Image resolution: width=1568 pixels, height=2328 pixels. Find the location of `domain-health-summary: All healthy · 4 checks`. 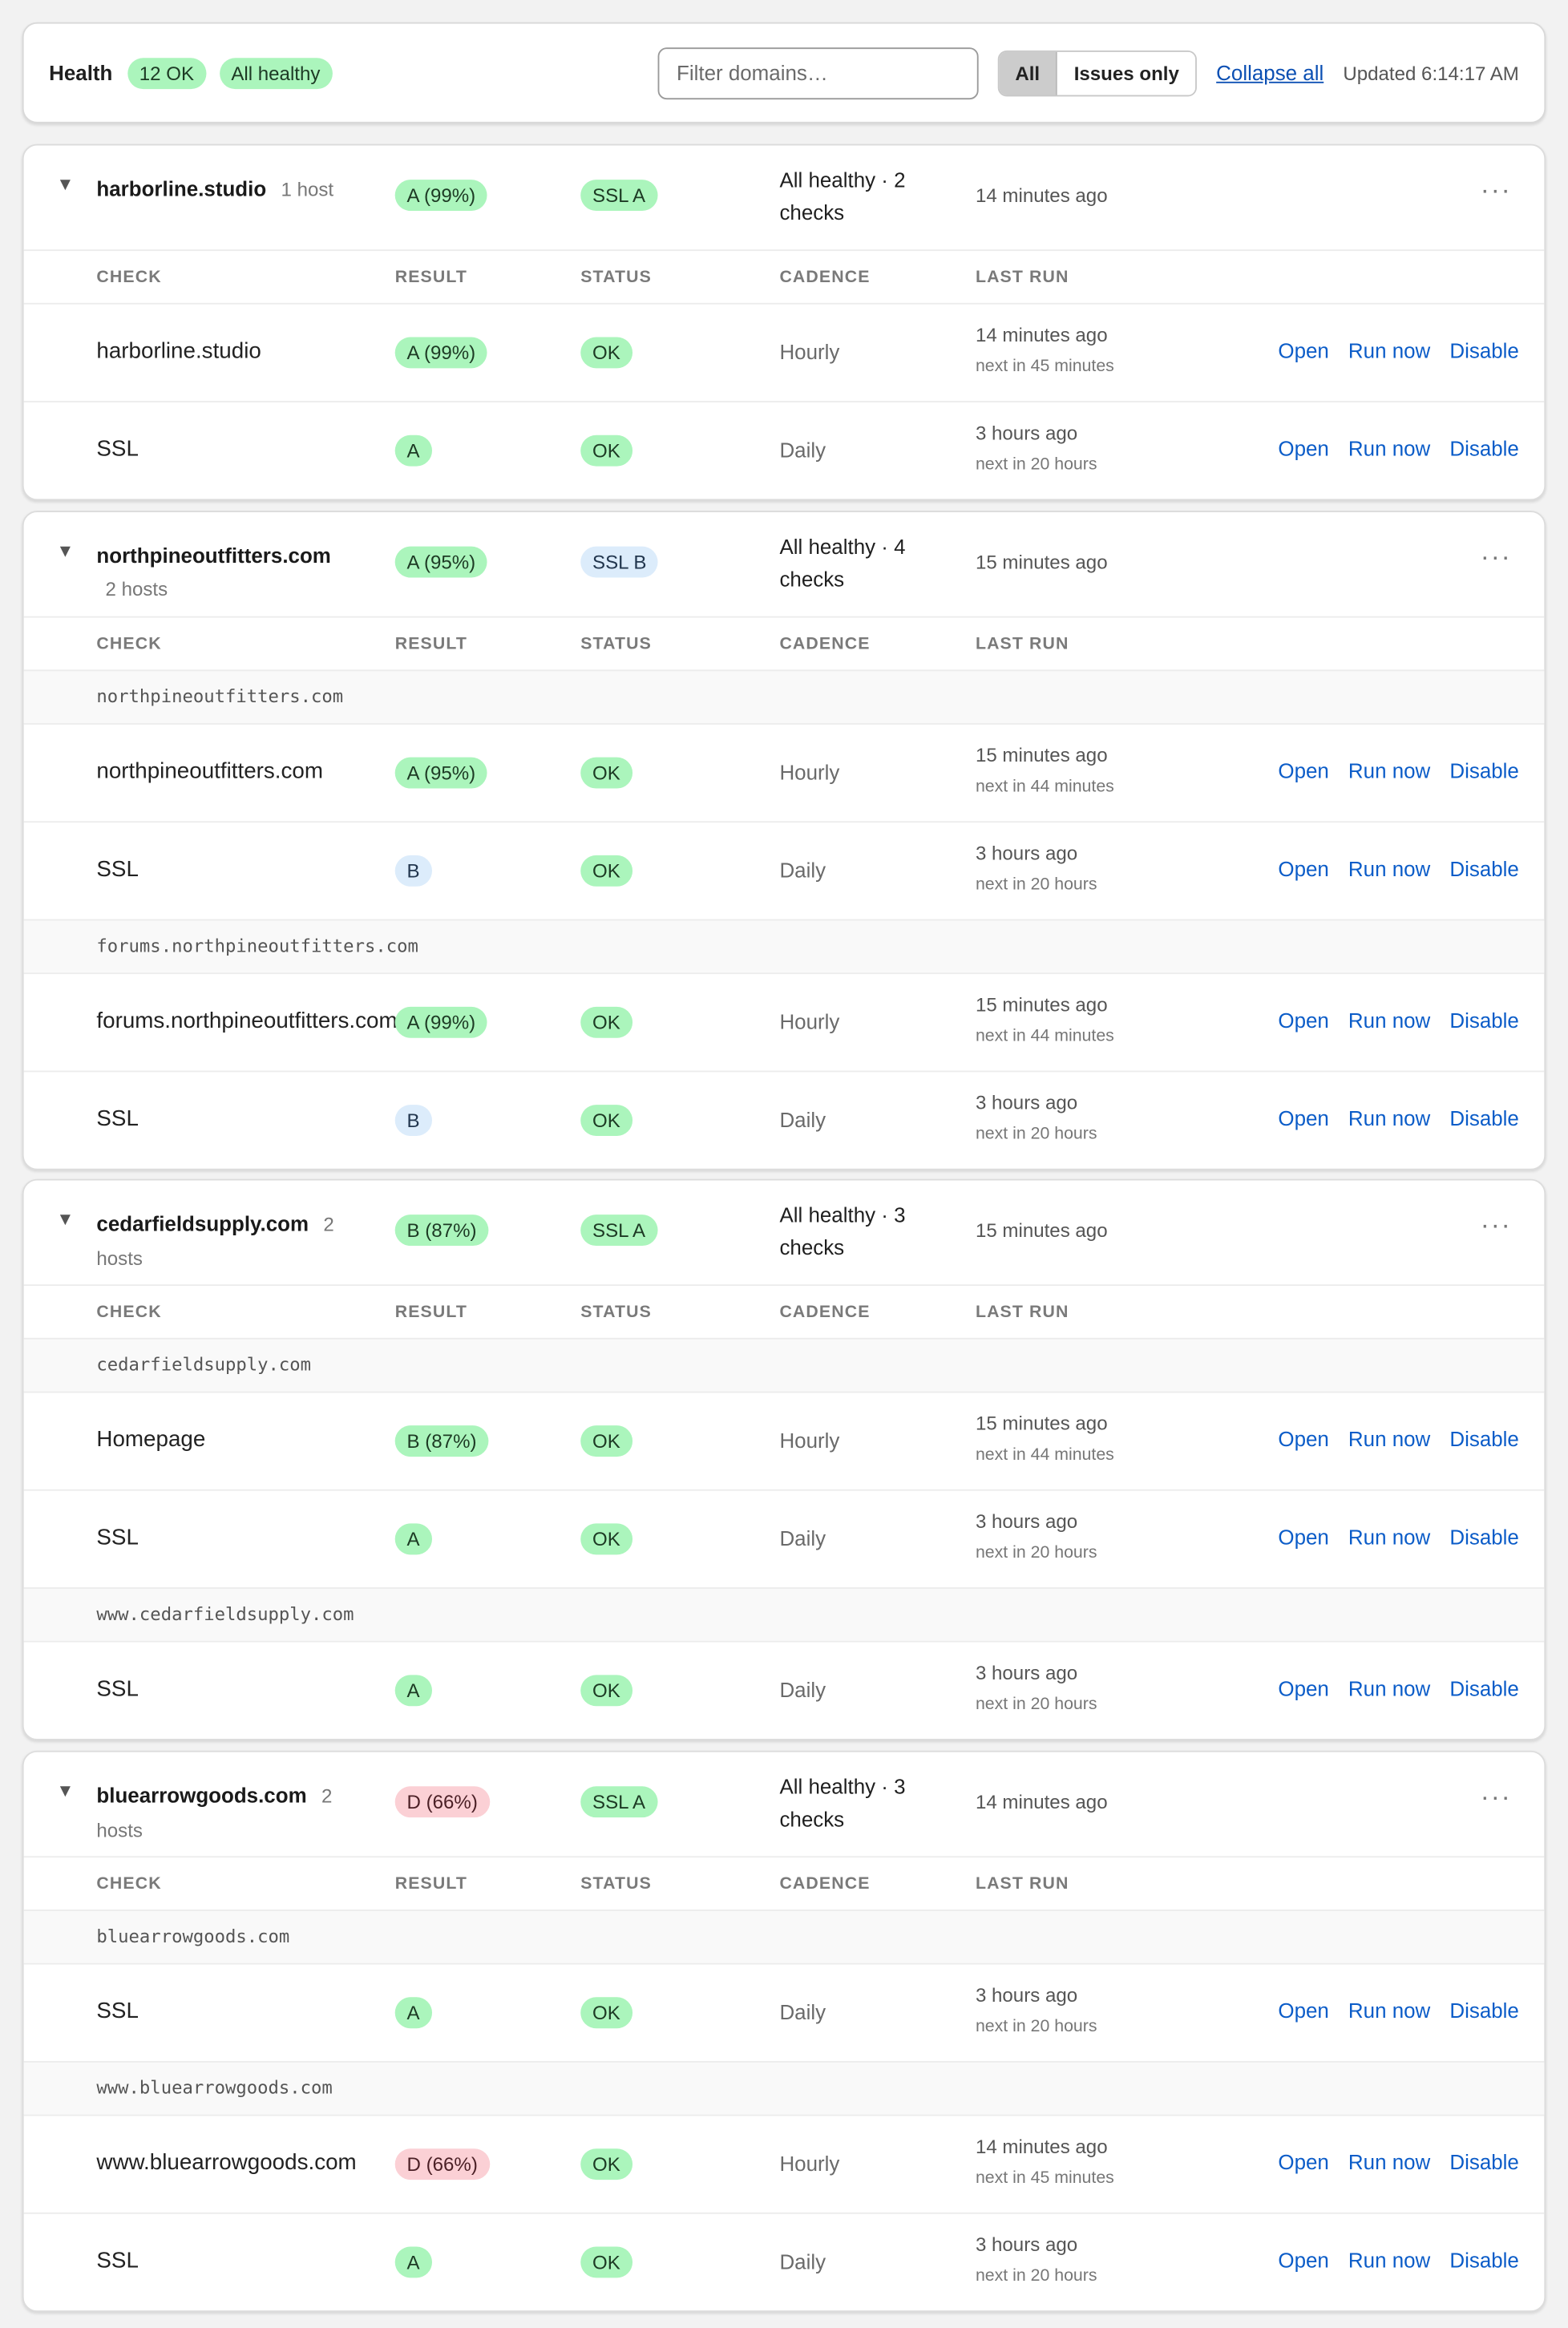

domain-health-summary: All healthy · 4 checks is located at coordinates (842, 563).